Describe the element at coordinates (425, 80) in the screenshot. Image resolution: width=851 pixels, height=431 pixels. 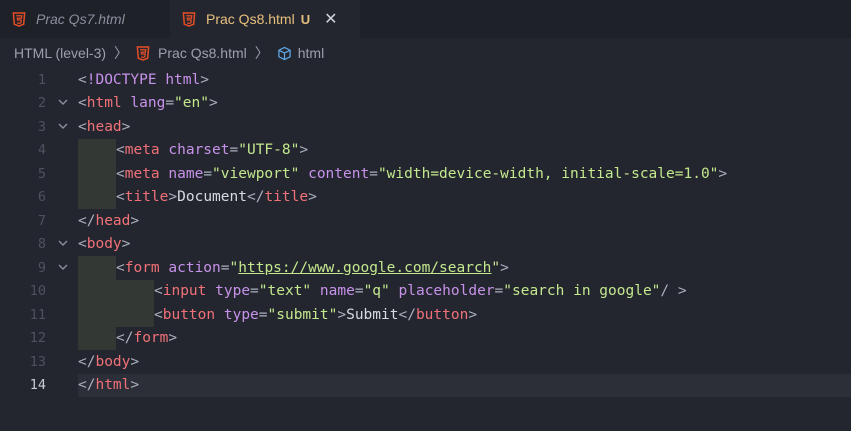
I see `code-line: 1 <!DOCTYPE html>` at that location.